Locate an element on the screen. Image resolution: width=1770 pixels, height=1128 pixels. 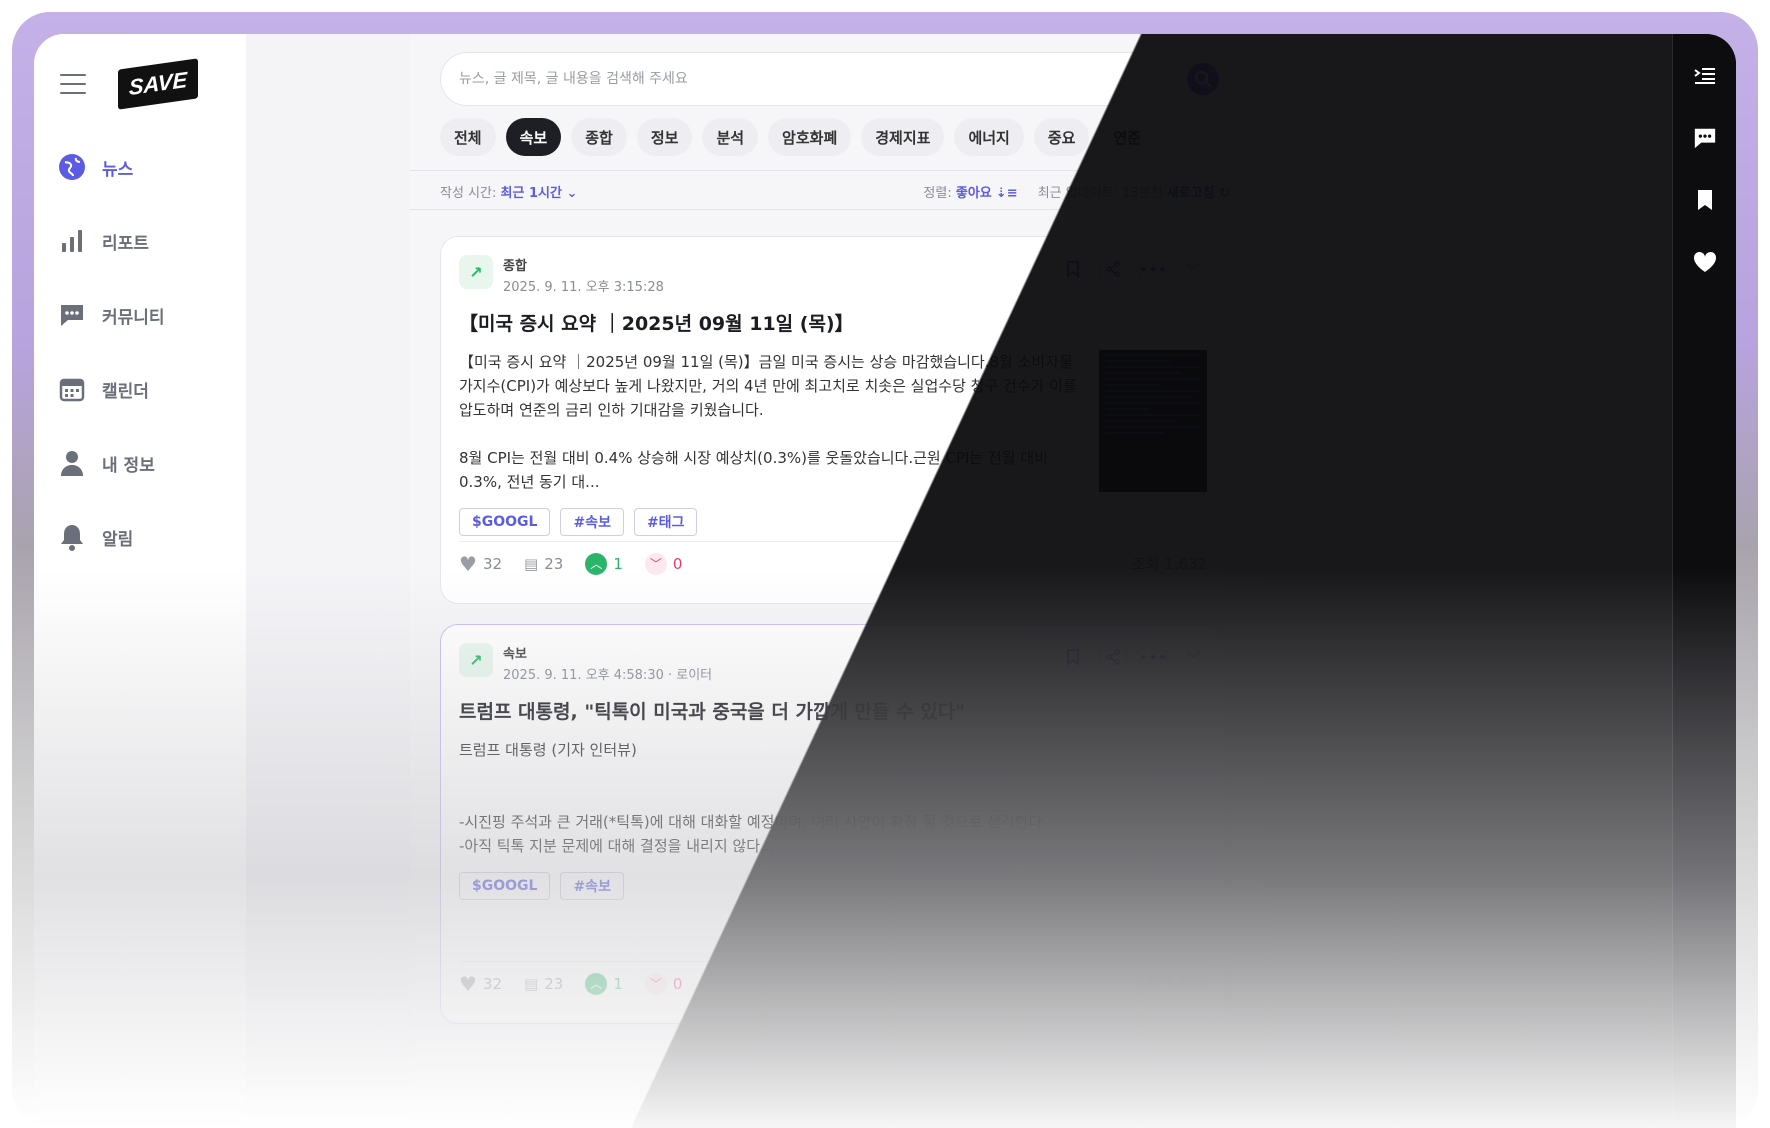
card-tags: $GOOGL #속보 #태그 is located at coordinates (833, 522).